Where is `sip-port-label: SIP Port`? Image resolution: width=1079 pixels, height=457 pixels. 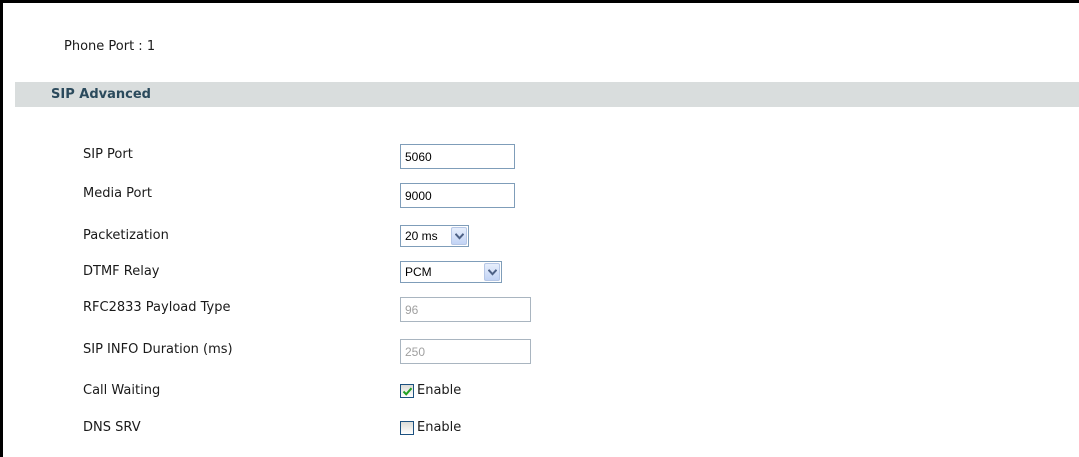 sip-port-label: SIP Port is located at coordinates (108, 154).